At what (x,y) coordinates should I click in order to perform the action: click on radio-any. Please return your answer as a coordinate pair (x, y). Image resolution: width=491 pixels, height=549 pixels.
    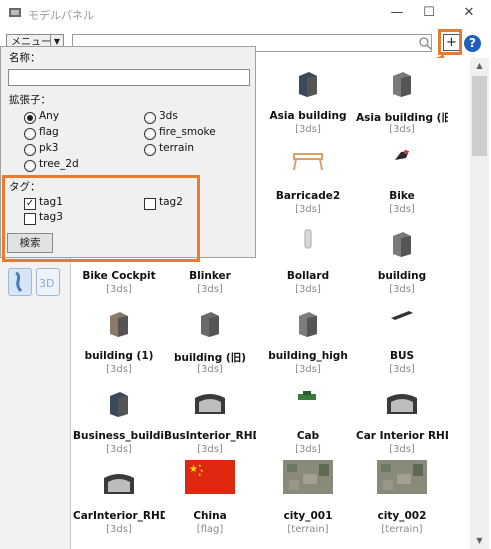
    Looking at the image, I should click on (30, 118).